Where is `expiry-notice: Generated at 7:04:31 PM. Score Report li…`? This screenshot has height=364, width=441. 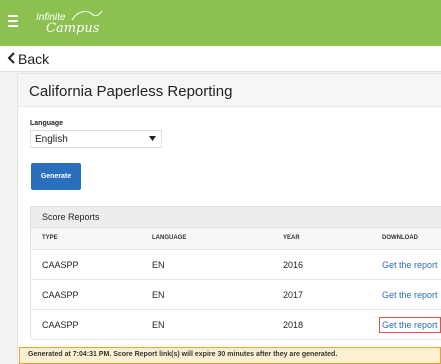
expiry-notice: Generated at 7:04:31 PM. Score Report li… is located at coordinates (230, 355).